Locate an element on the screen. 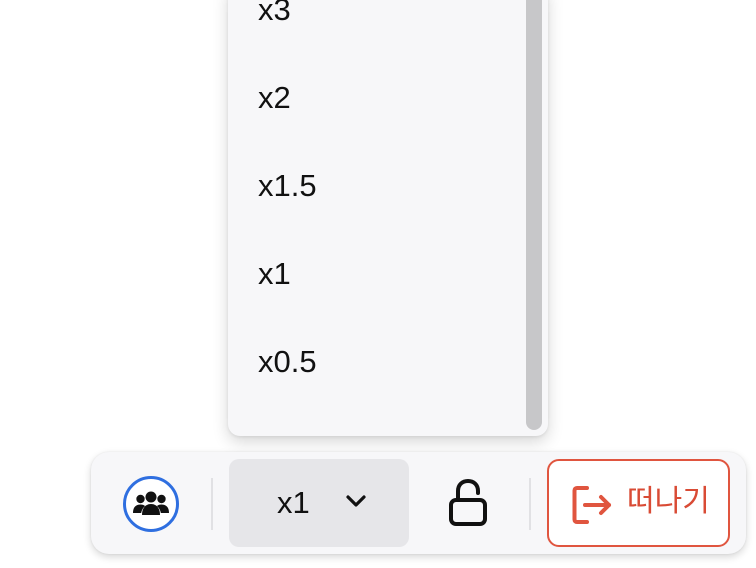  members-button is located at coordinates (151, 504).